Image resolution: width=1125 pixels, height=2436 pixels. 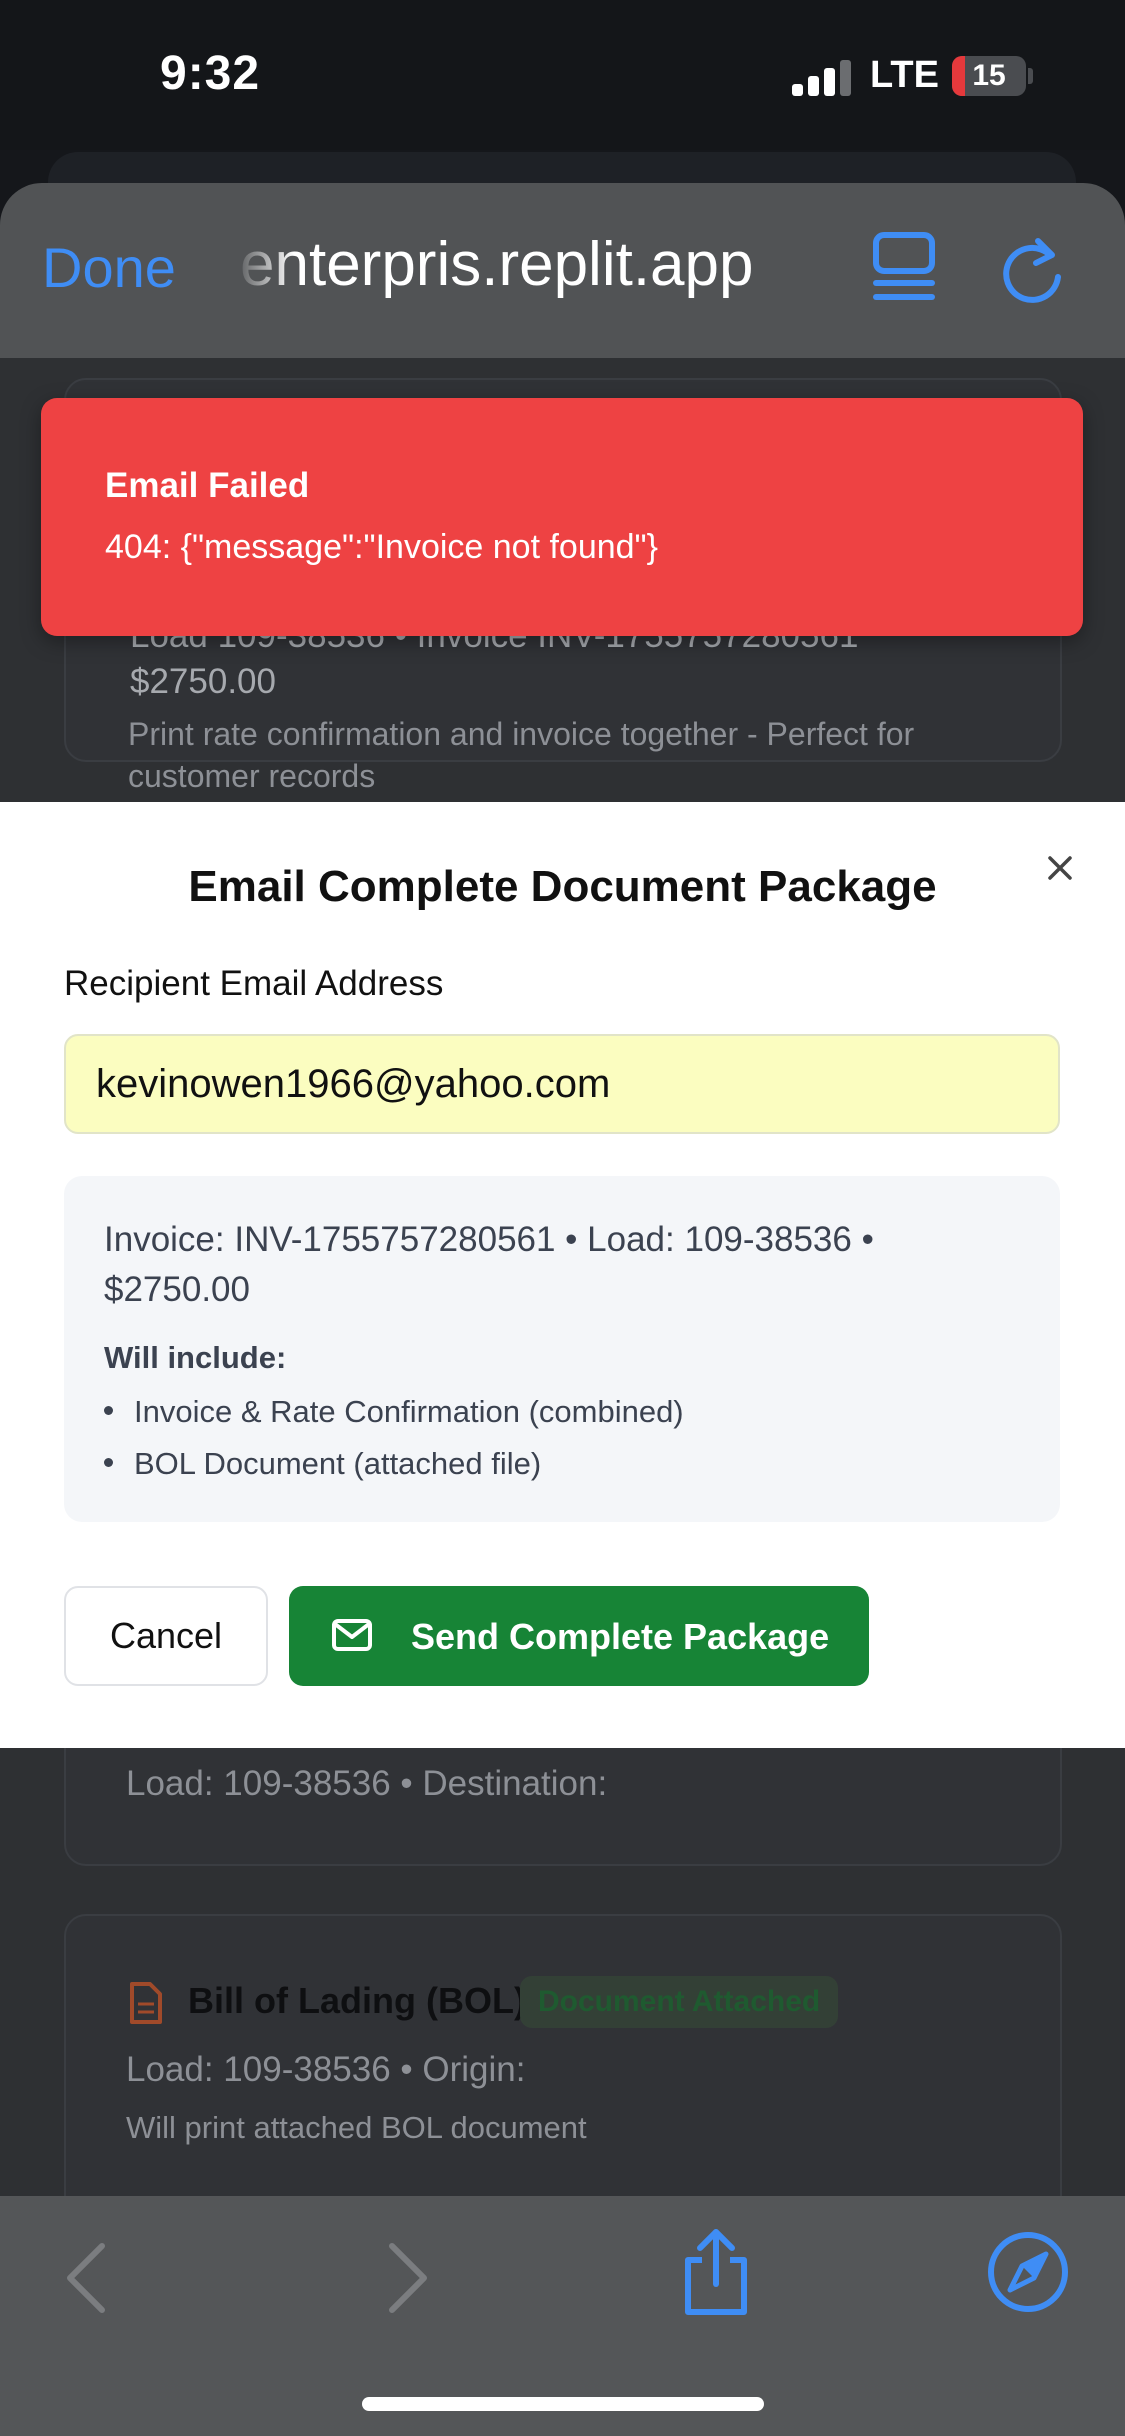 I want to click on include-item-label: Invoice & Rate Confirmation (combined), so click(x=409, y=1411).